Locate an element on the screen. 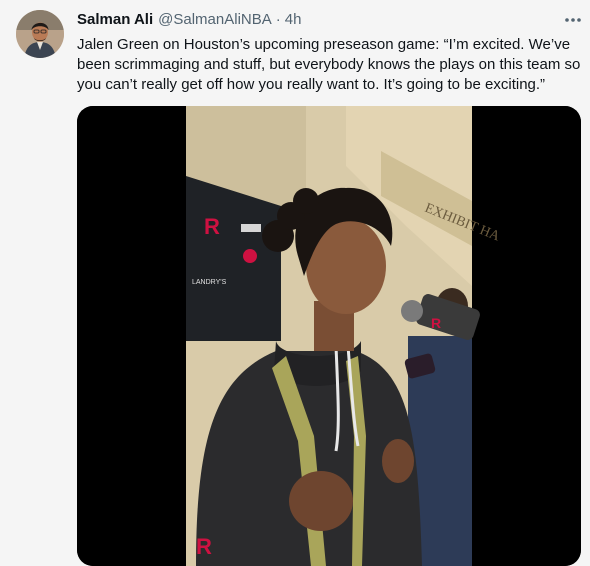 The height and width of the screenshot is (566, 590). more-horizontal-icon is located at coordinates (573, 20).